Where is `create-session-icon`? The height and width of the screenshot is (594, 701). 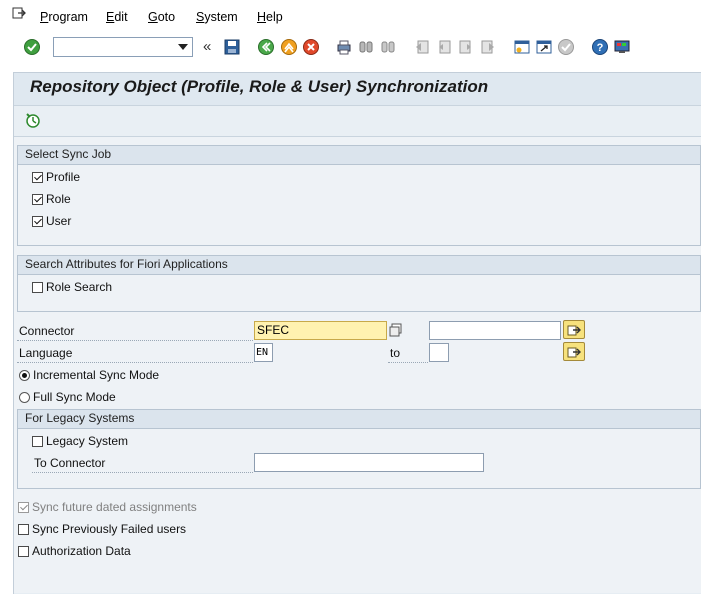 create-session-icon is located at coordinates (522, 47).